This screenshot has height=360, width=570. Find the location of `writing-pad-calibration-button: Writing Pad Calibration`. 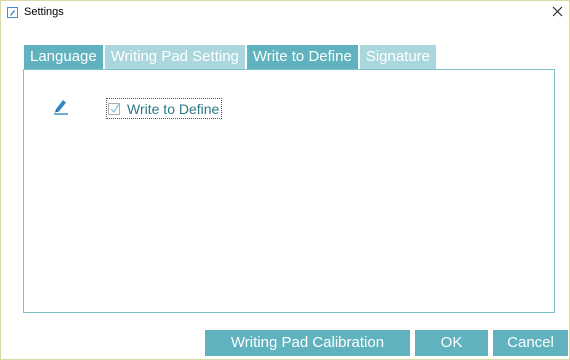

writing-pad-calibration-button: Writing Pad Calibration is located at coordinates (307, 343).